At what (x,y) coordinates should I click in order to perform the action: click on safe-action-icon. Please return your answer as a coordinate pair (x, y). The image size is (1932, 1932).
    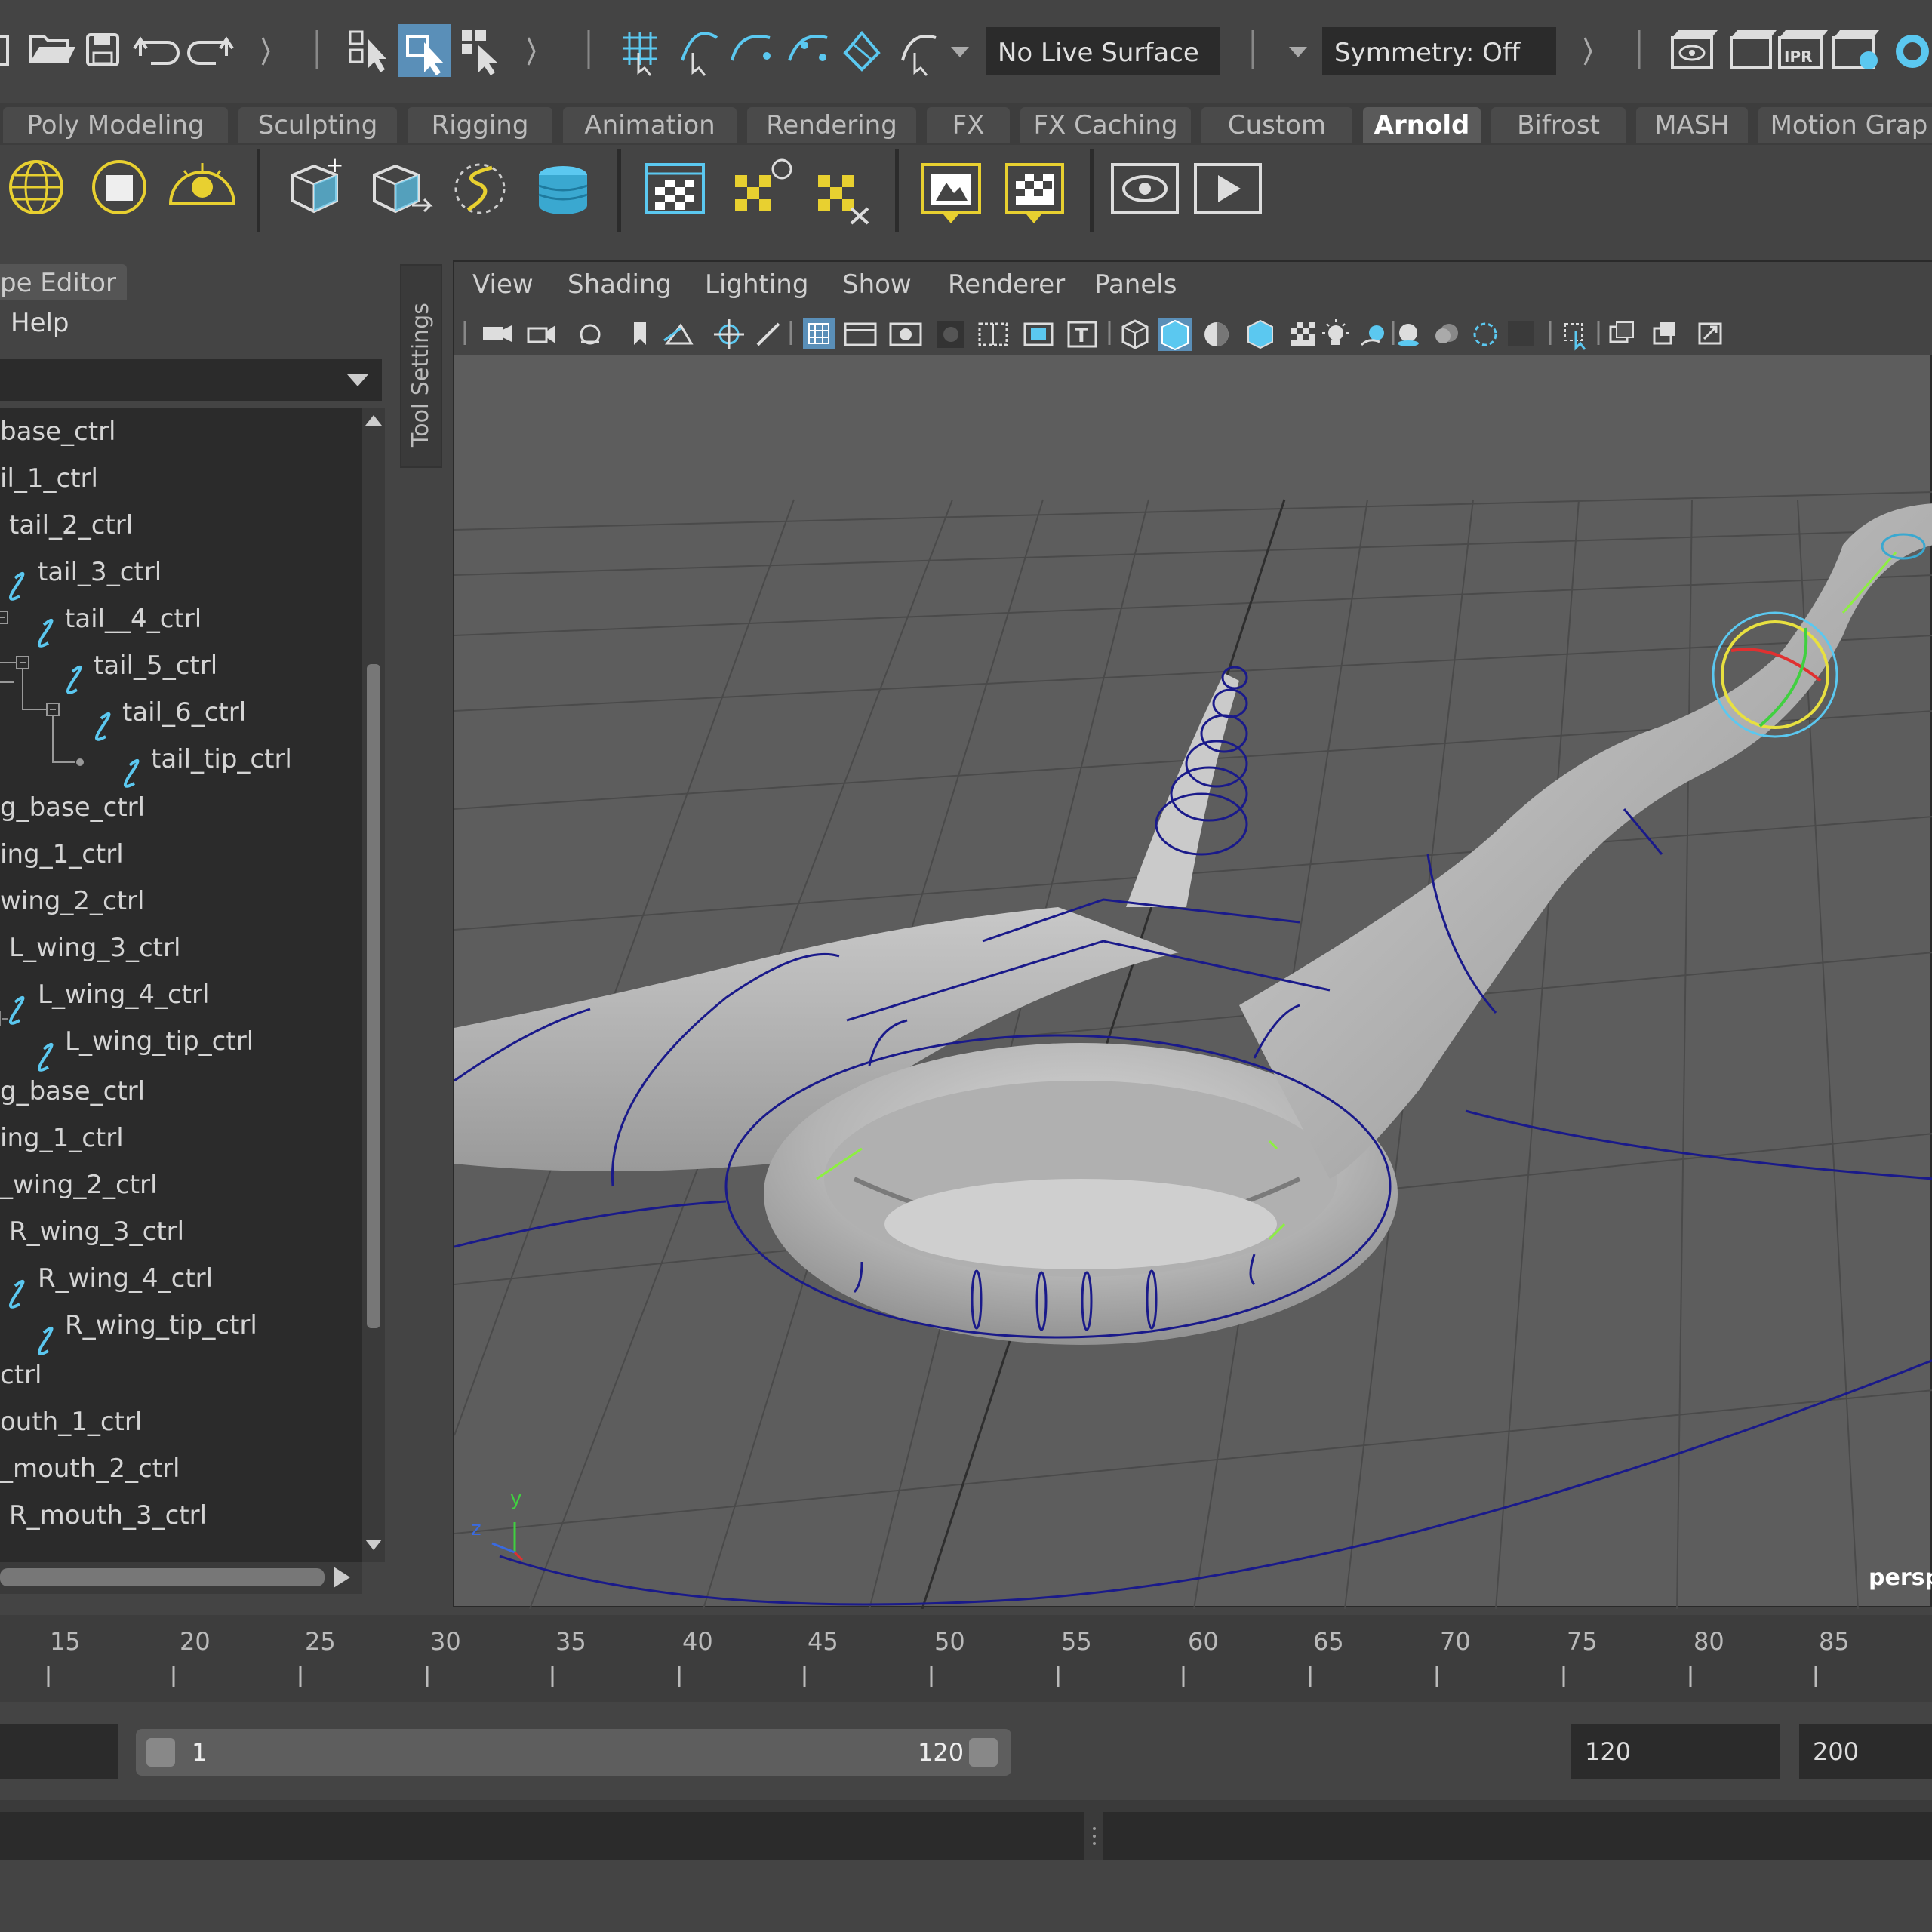
    Looking at the image, I should click on (1038, 334).